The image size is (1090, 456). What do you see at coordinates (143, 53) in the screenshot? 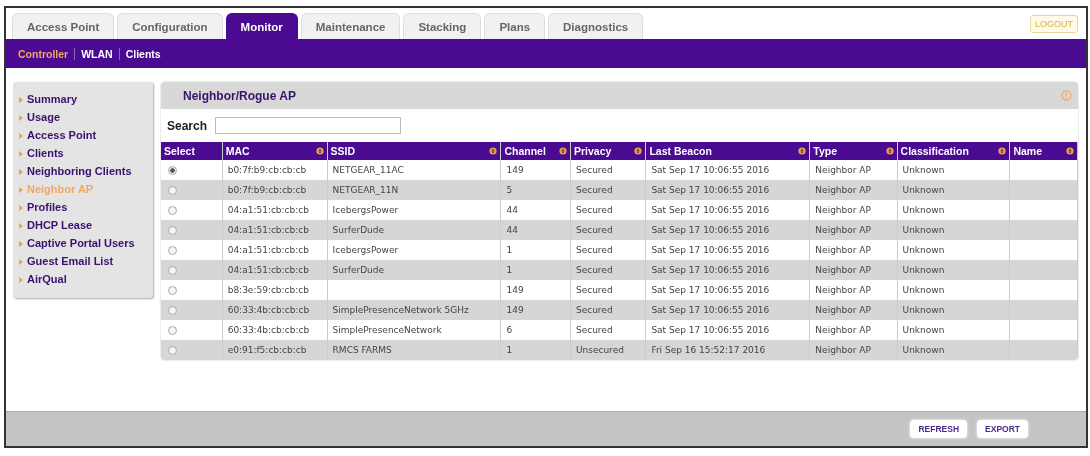
I see `subnav-link: Clients` at bounding box center [143, 53].